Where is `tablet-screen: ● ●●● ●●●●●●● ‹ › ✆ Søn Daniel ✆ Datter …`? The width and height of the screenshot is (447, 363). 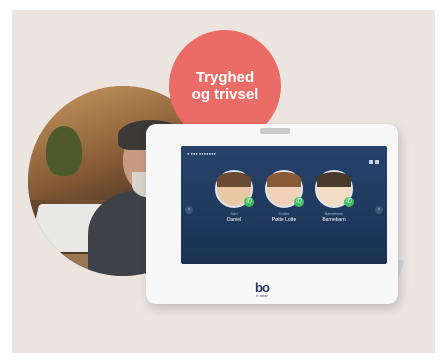 tablet-screen: ● ●●● ●●●●●●● ‹ › ✆ Søn Daniel ✆ Datter … is located at coordinates (284, 205).